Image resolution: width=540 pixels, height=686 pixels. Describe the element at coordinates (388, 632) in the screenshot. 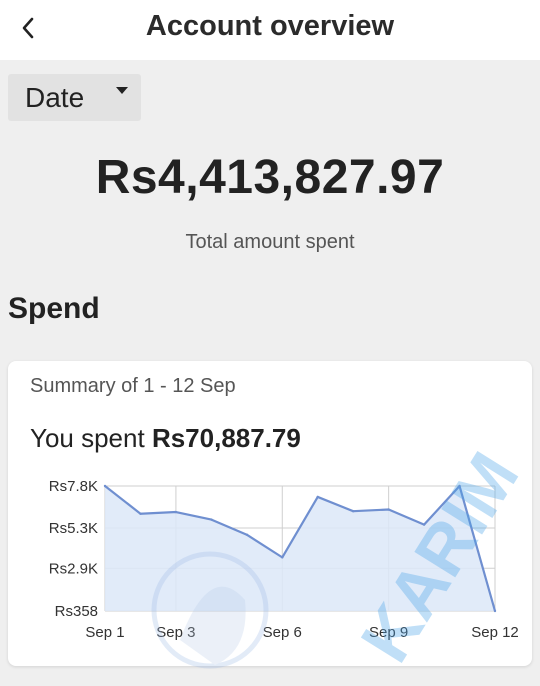

I see `x-tick-label: Sep 9` at that location.